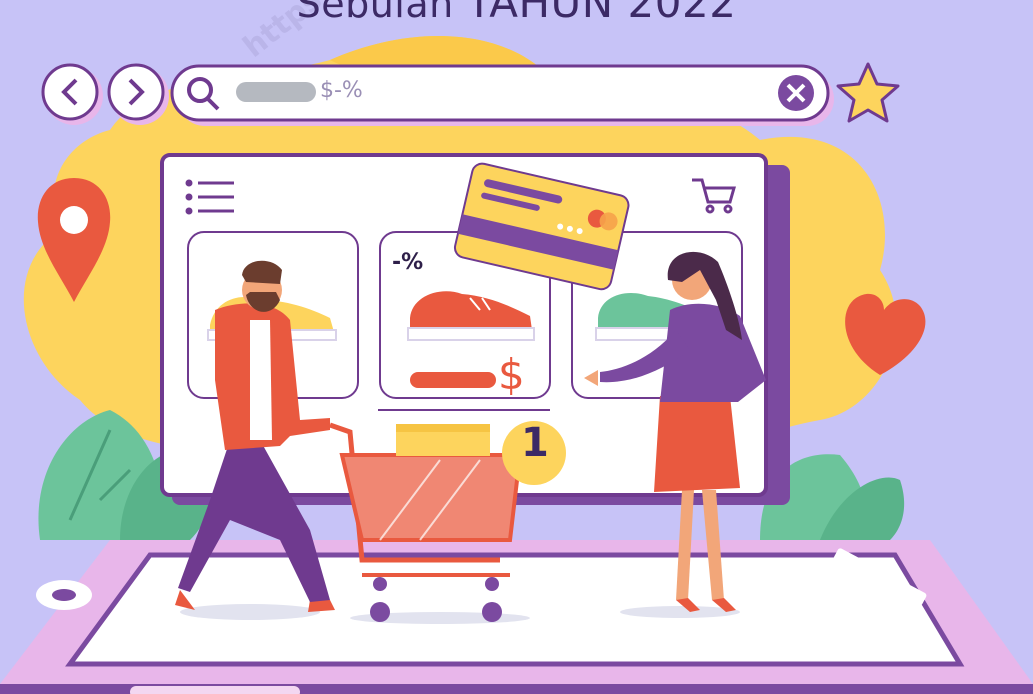 The height and width of the screenshot is (694, 1033). What do you see at coordinates (215, 690) in the screenshot?
I see `tablet-port` at bounding box center [215, 690].